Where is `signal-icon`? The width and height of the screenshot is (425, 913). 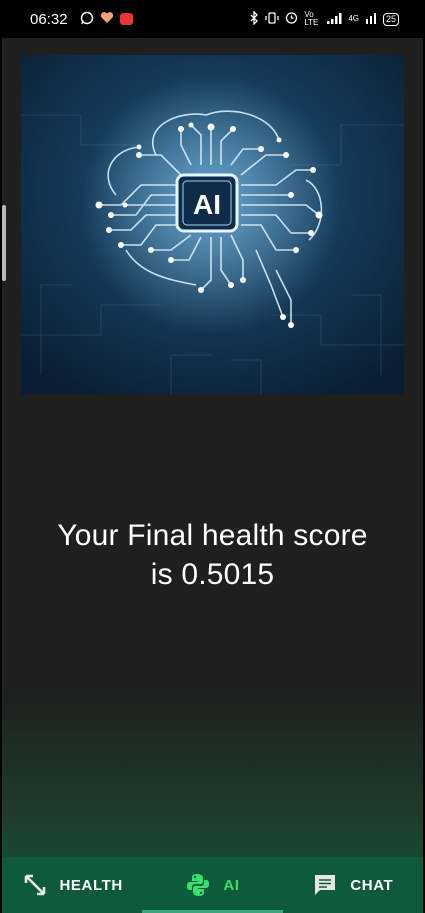
signal-icon is located at coordinates (334, 19).